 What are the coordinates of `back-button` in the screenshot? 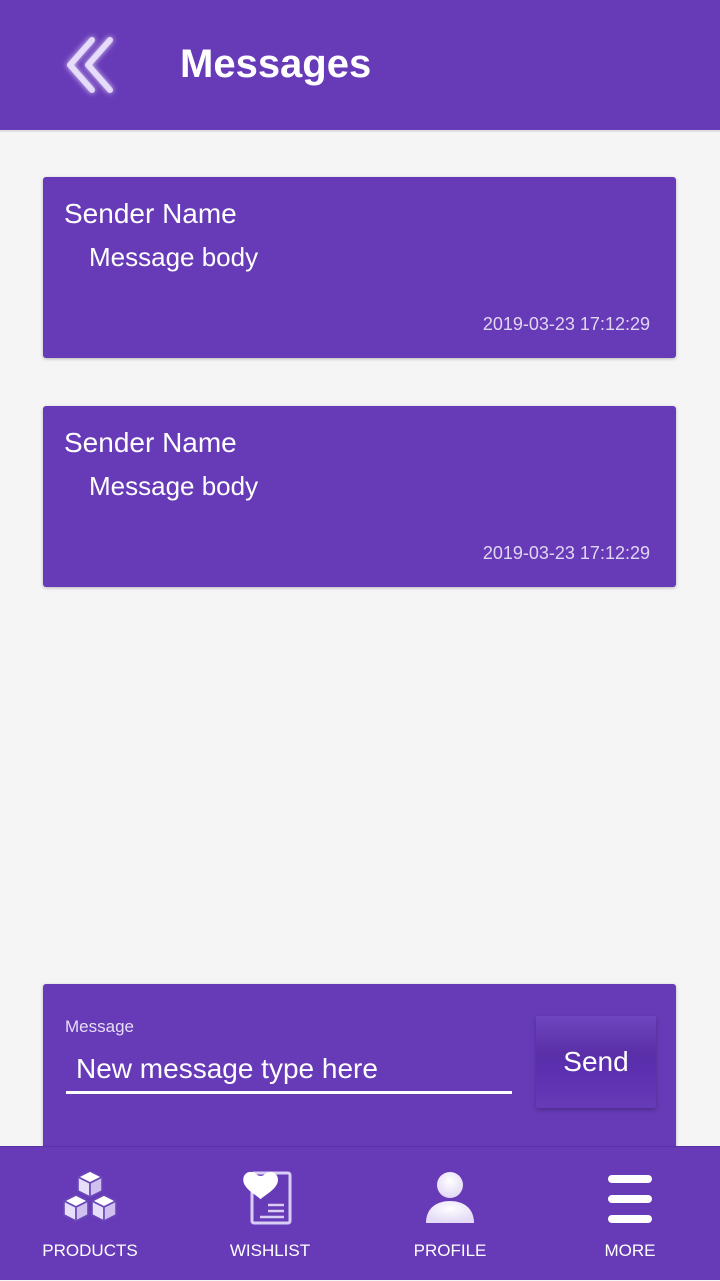 It's located at (90, 65).